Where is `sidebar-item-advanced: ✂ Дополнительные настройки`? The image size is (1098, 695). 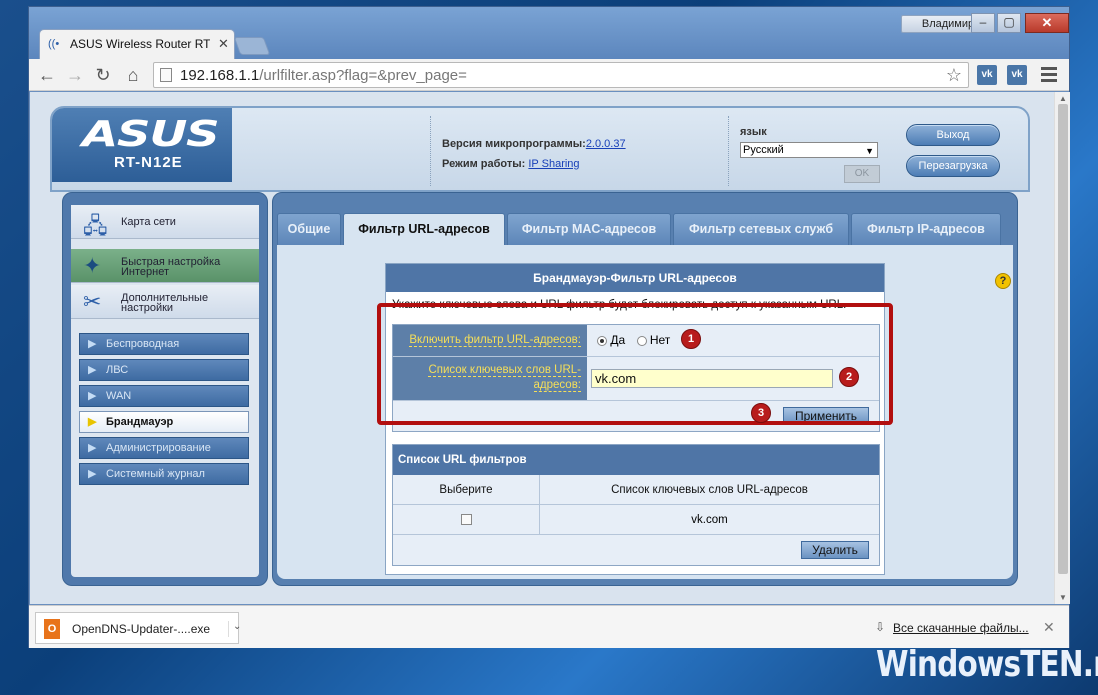 sidebar-item-advanced: ✂ Дополнительные настройки is located at coordinates (165, 302).